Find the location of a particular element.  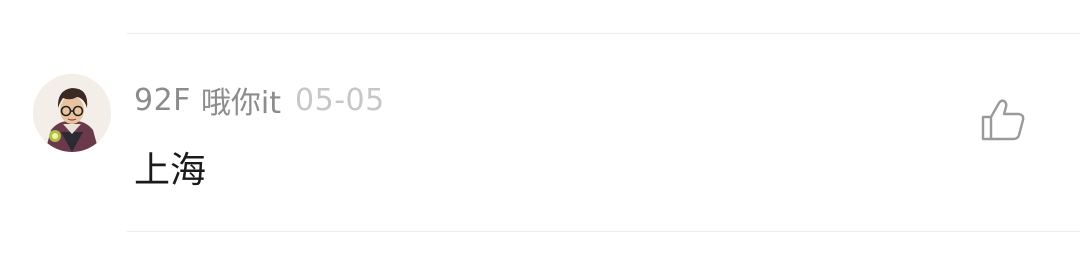

comment-meta: 92F 哦你it 05-05 is located at coordinates (259, 102).